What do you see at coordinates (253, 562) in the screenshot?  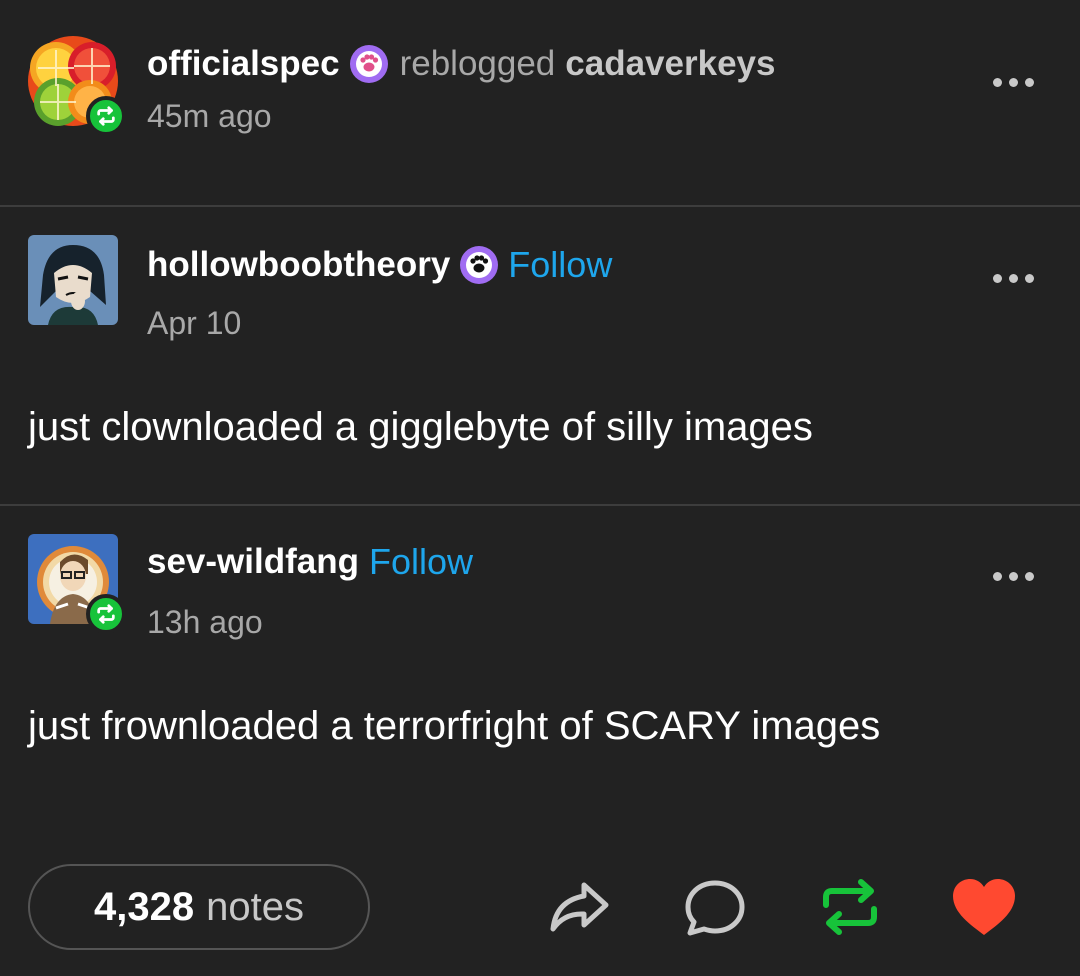 I see `post-username: sev-wildfang` at bounding box center [253, 562].